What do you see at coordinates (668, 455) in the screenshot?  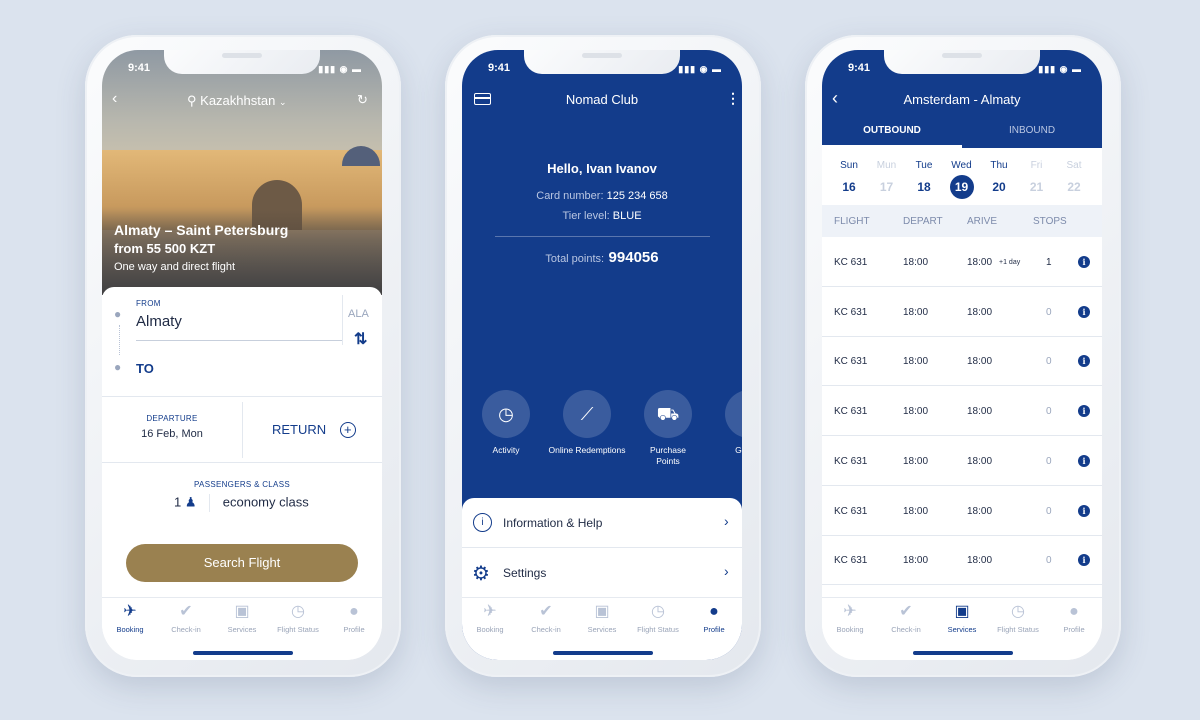 I see `purchase-points-label: Purchase Points` at bounding box center [668, 455].